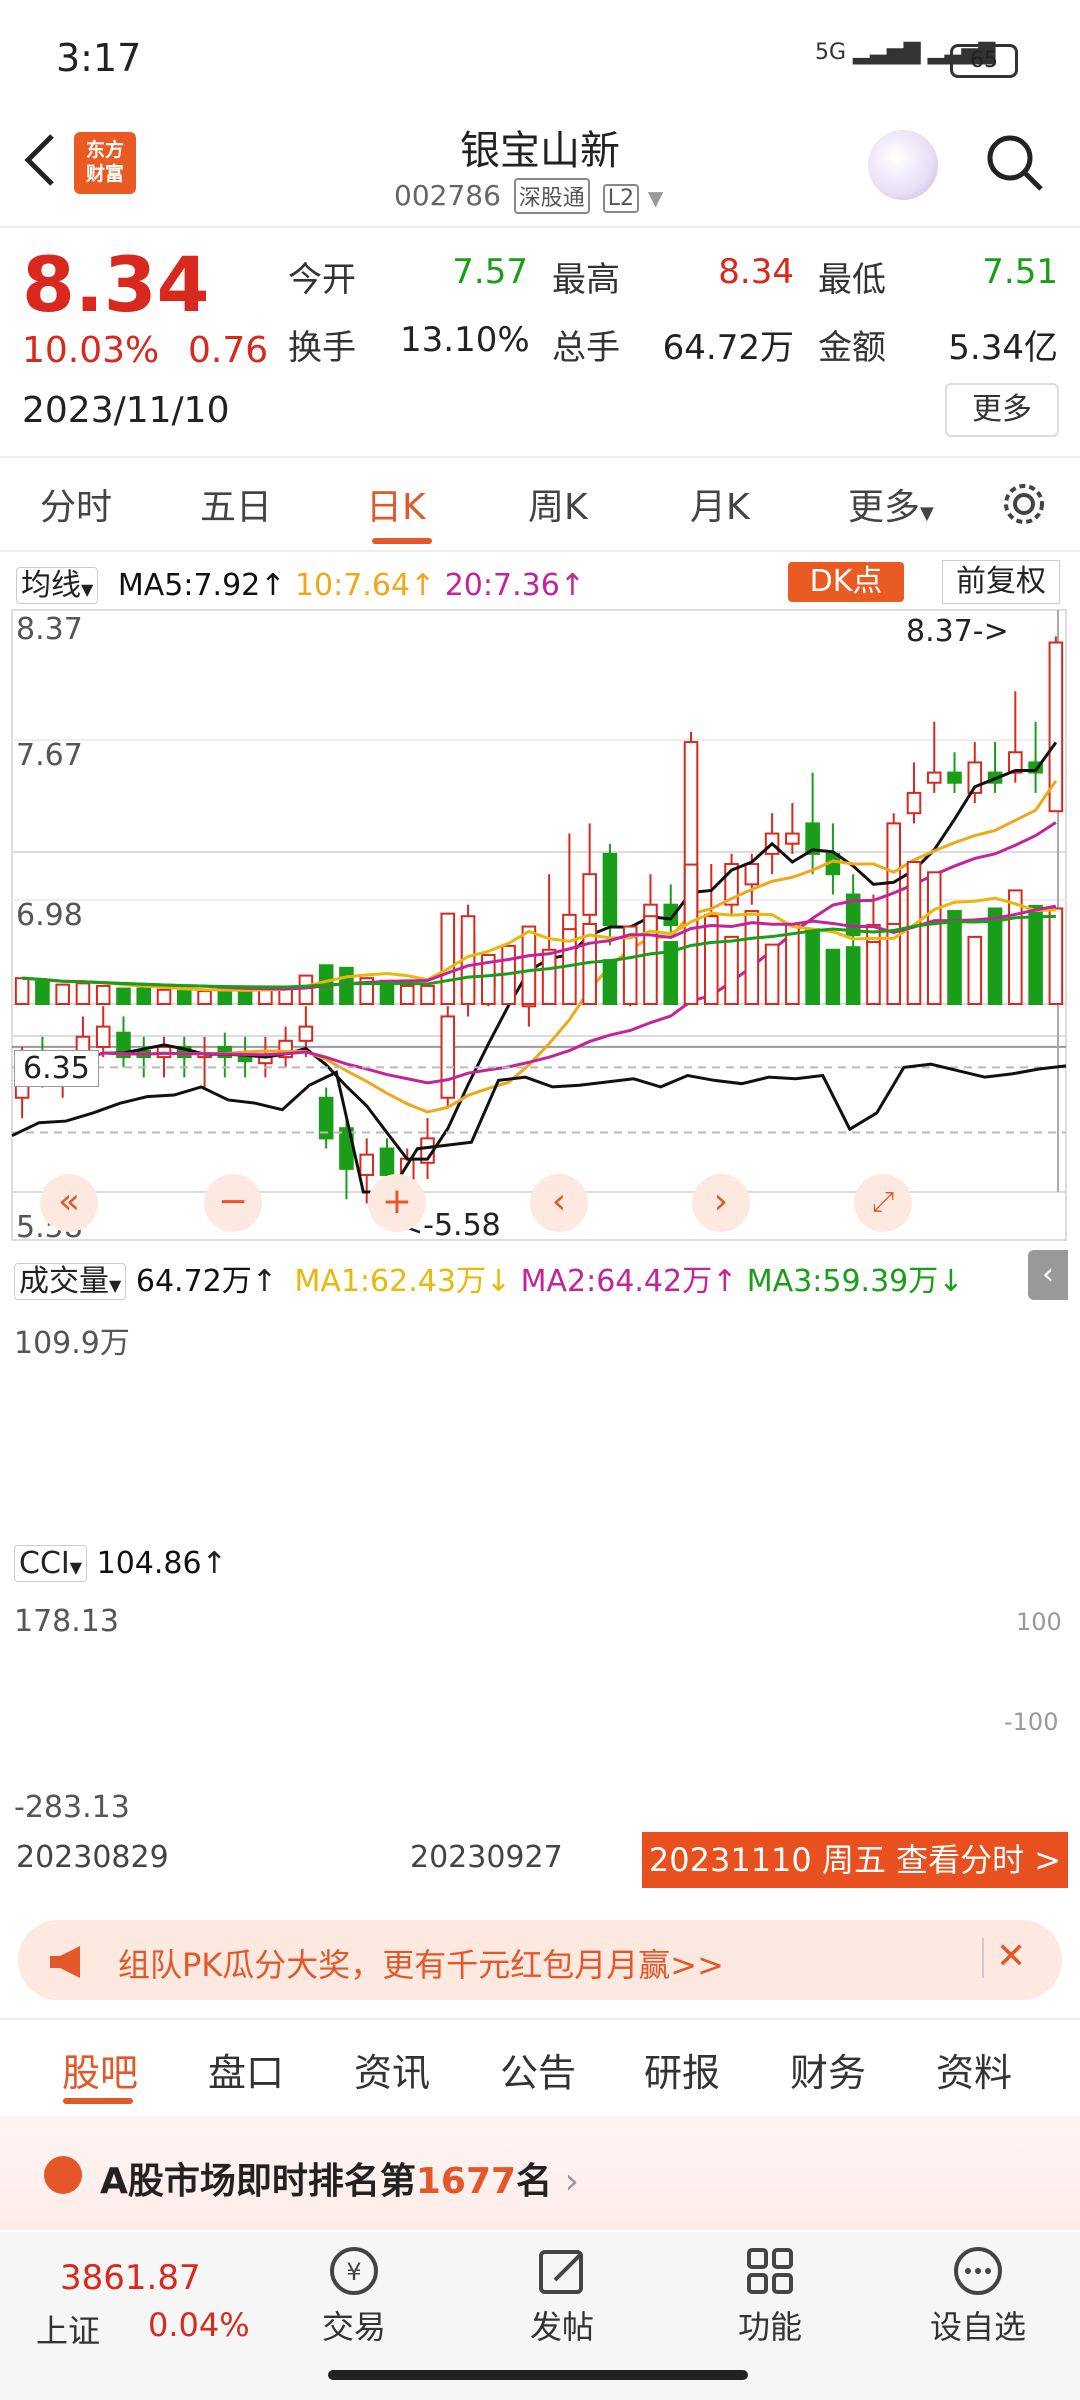 This screenshot has height=2400, width=1080. Describe the element at coordinates (1015, 163) in the screenshot. I see `search-icon` at that location.